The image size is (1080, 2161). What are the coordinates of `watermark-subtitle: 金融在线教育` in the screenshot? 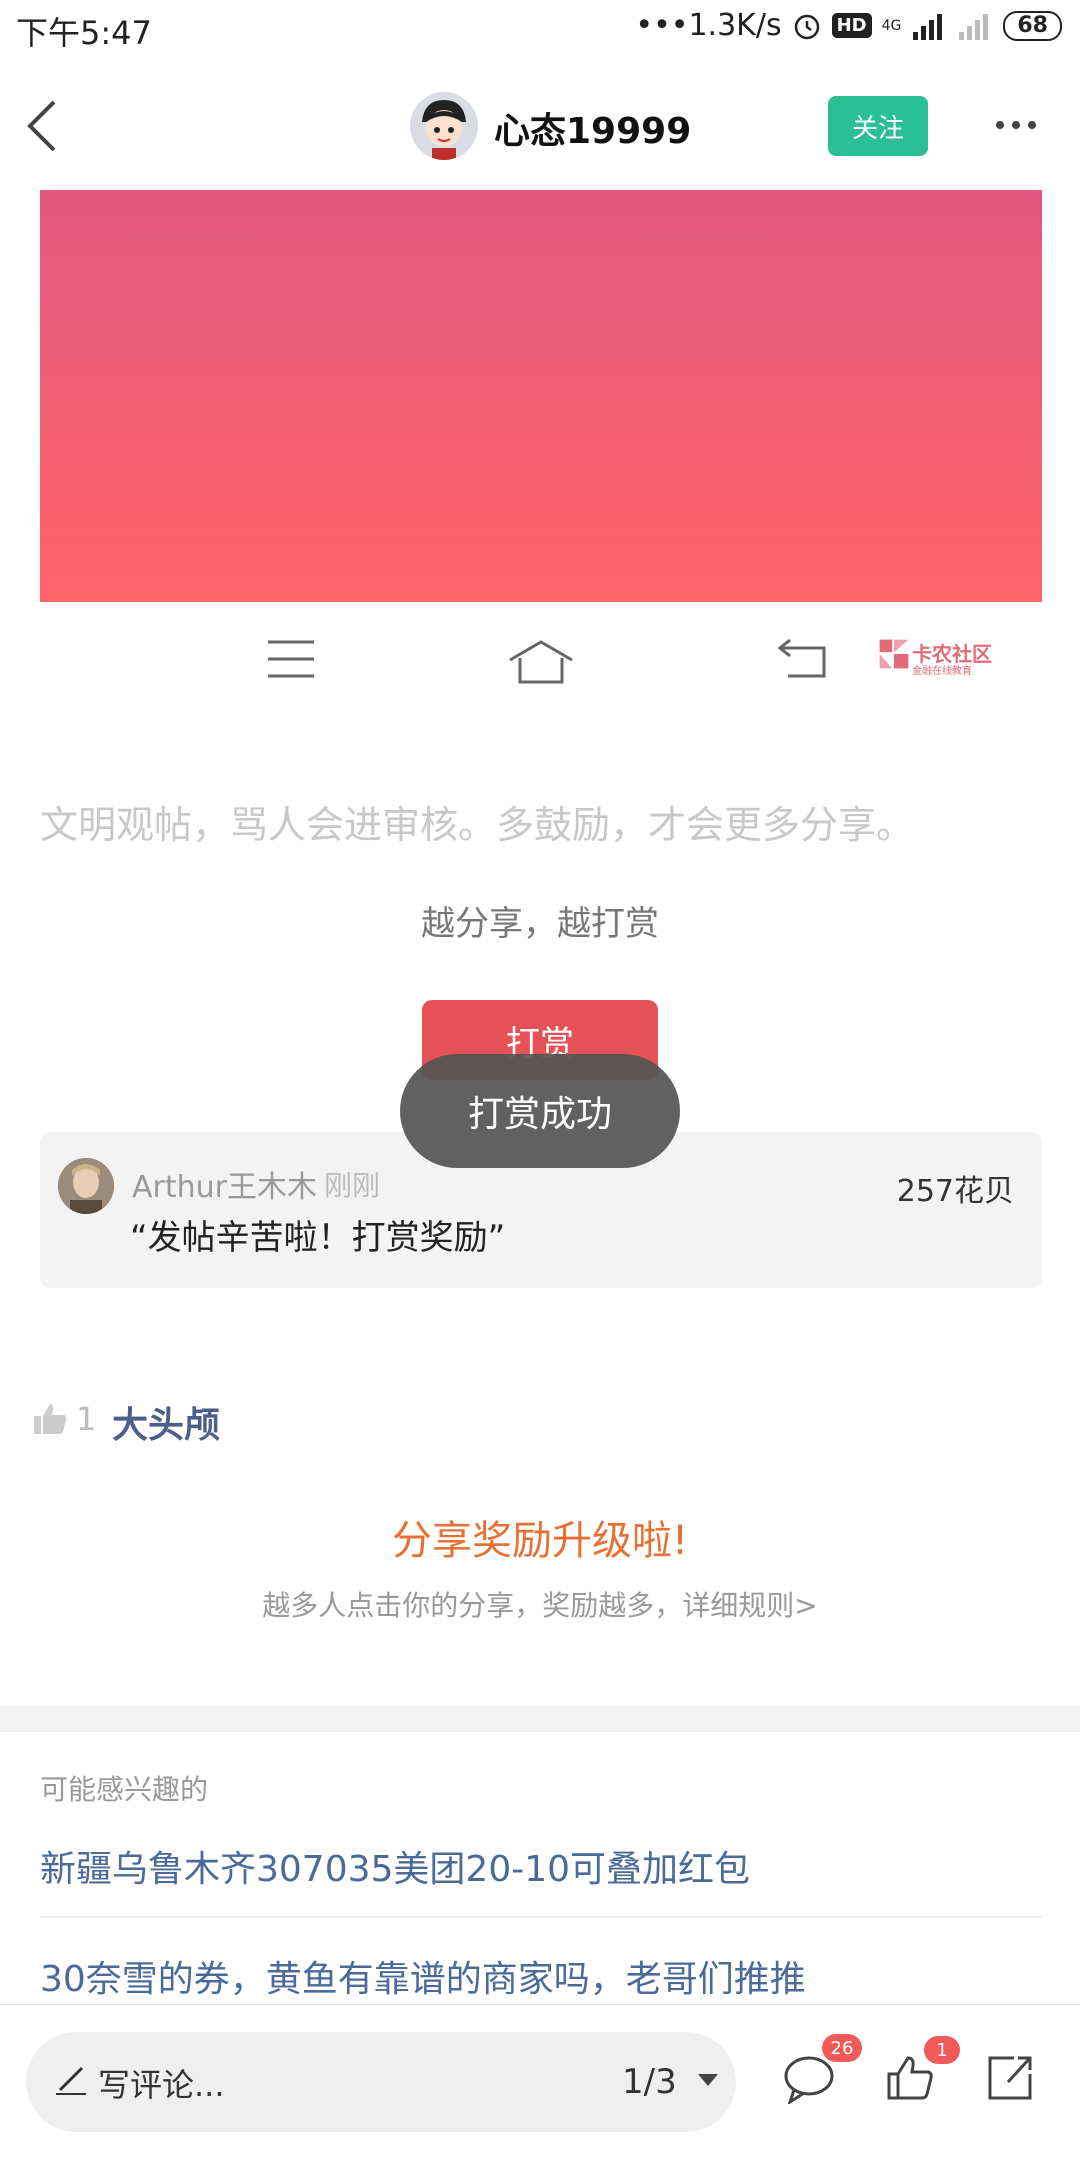 It's located at (942, 671).